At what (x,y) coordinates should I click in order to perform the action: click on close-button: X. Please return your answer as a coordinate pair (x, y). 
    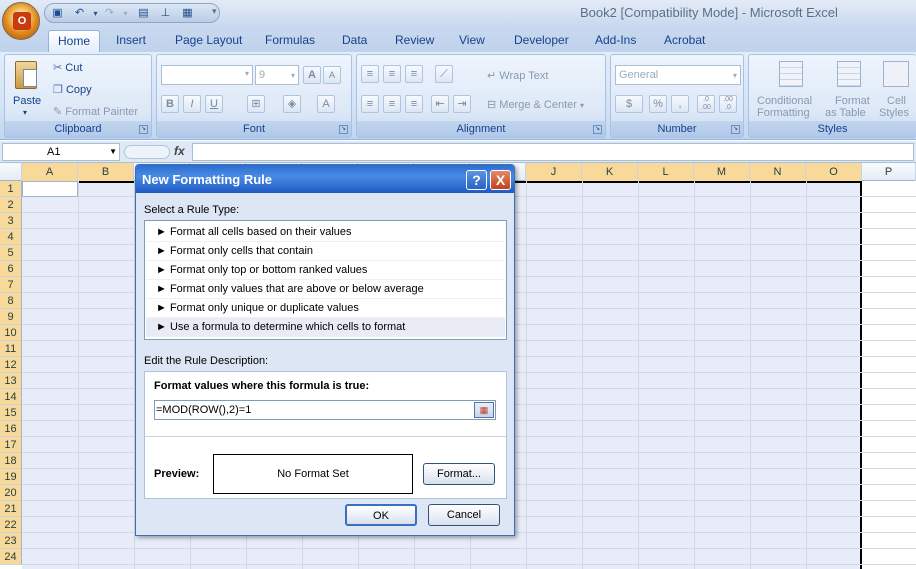
    Looking at the image, I should click on (500, 180).